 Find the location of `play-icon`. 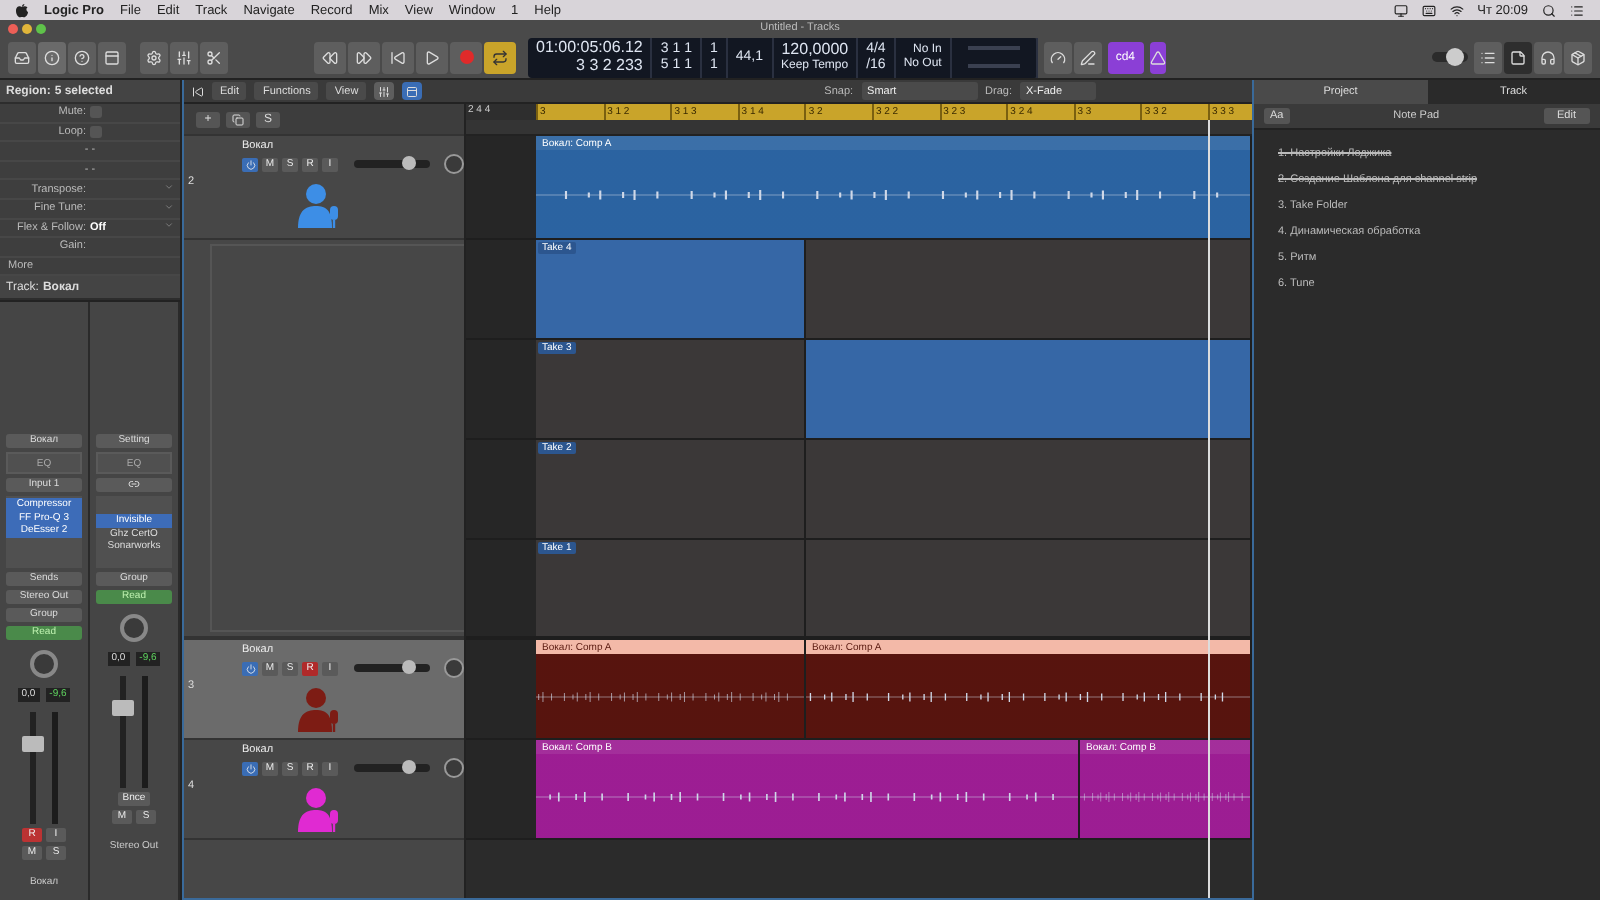

play-icon is located at coordinates (432, 57).